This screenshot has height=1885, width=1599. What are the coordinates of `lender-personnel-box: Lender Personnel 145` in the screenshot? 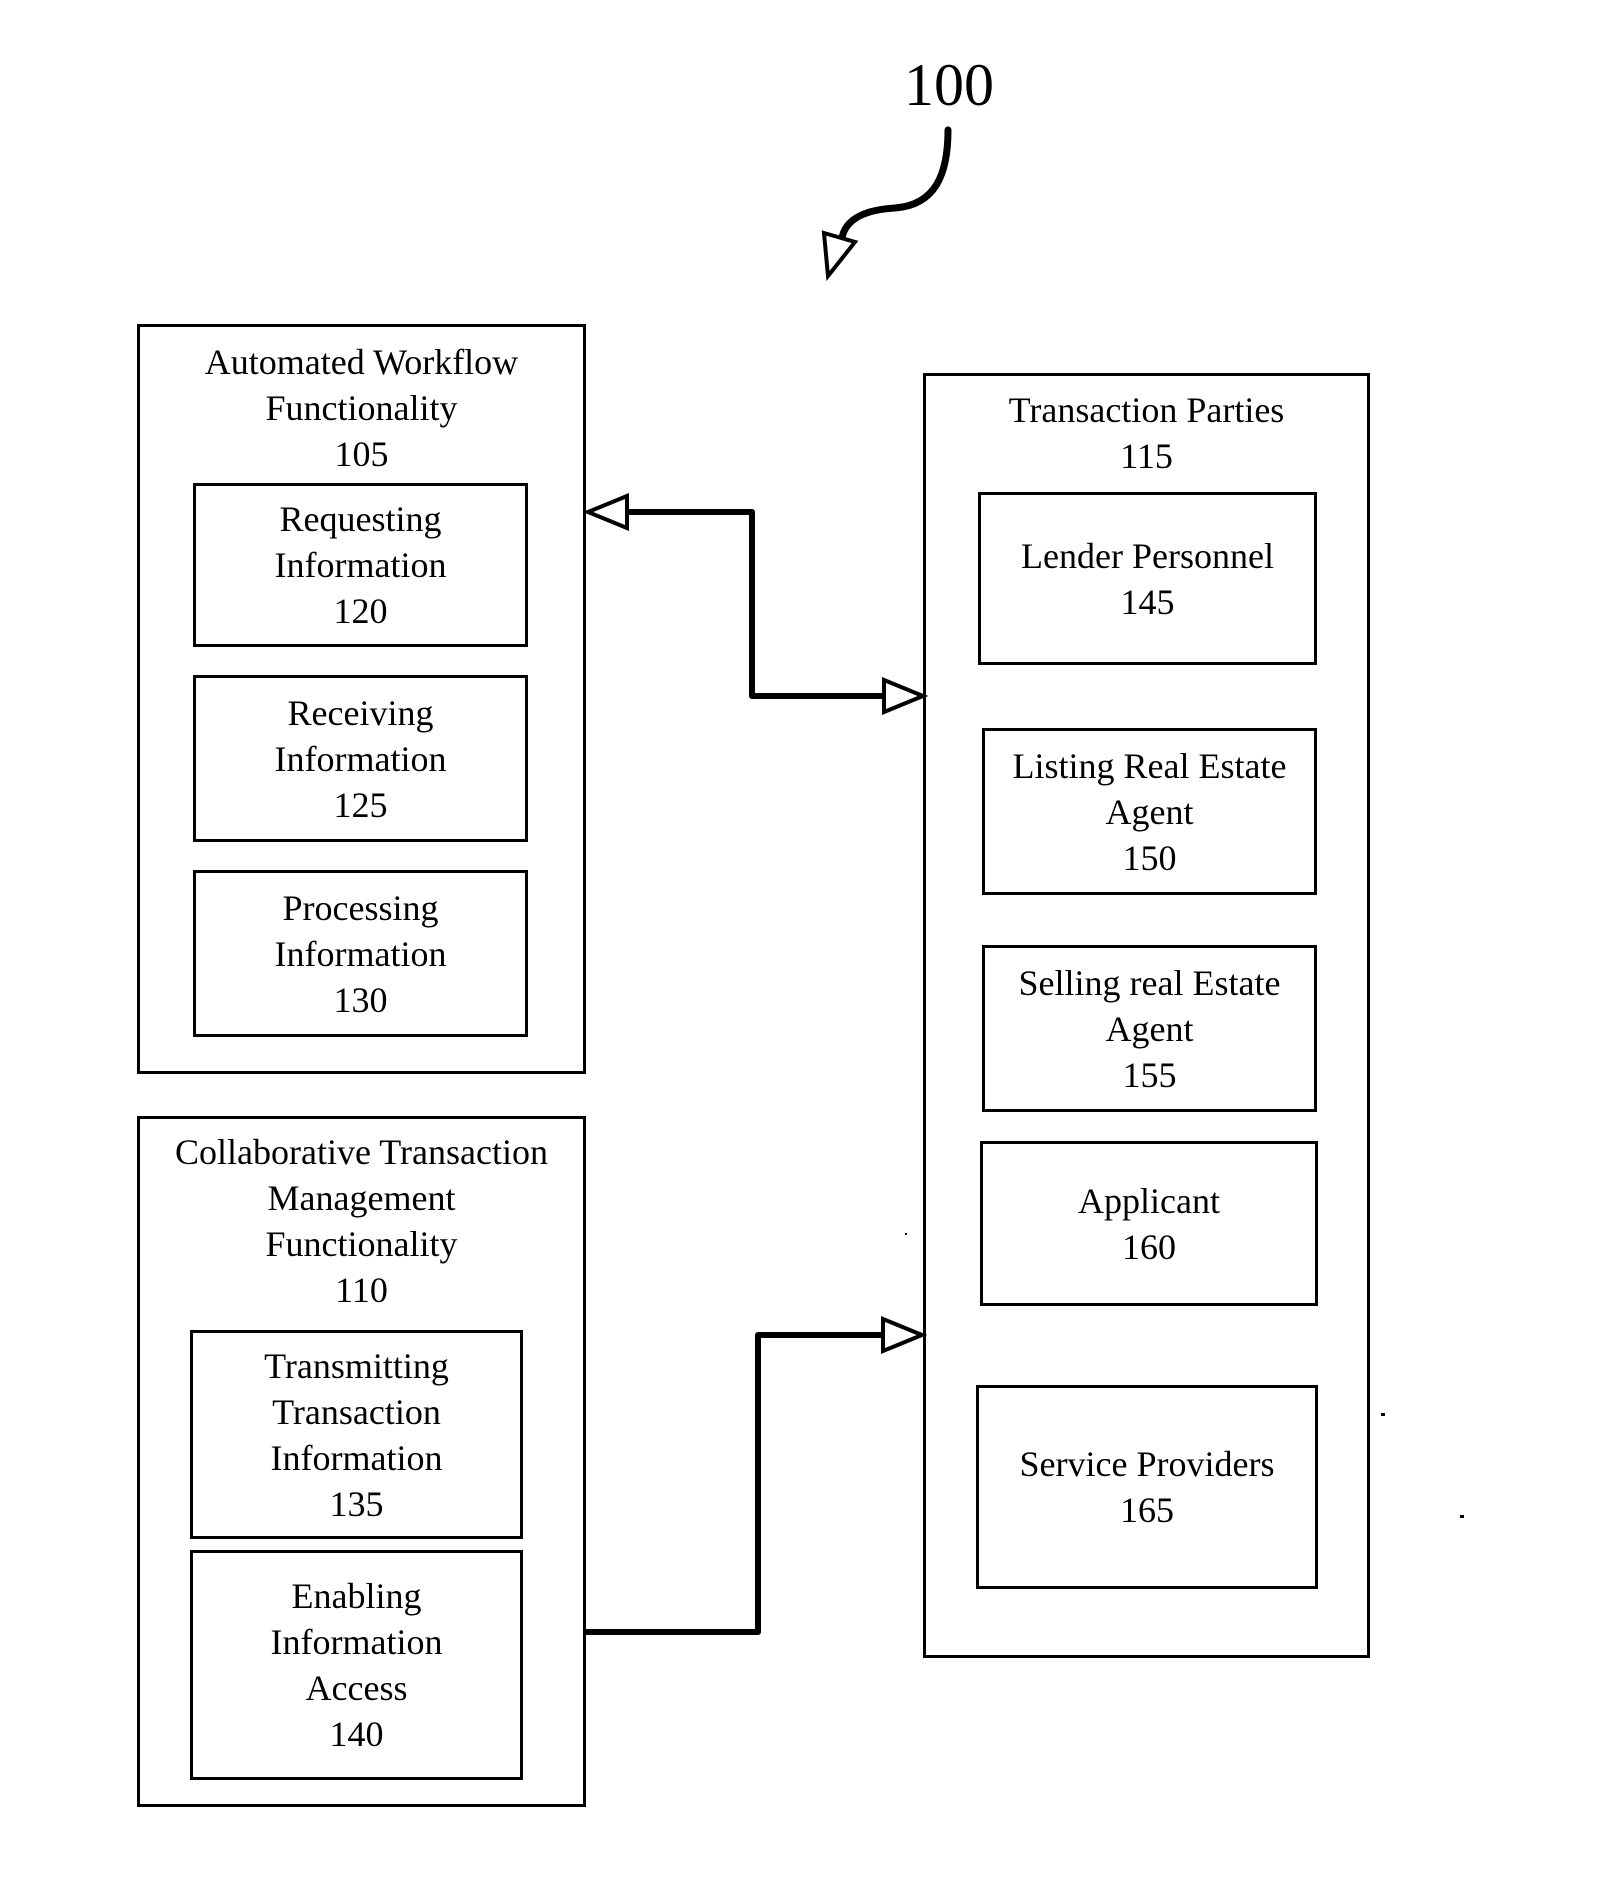 It's located at (1147, 578).